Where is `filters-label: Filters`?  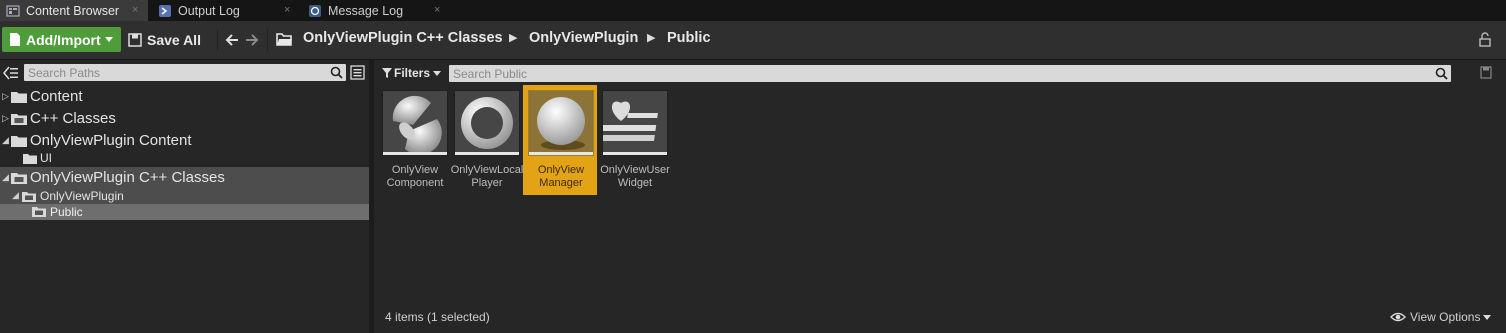 filters-label: Filters is located at coordinates (412, 73).